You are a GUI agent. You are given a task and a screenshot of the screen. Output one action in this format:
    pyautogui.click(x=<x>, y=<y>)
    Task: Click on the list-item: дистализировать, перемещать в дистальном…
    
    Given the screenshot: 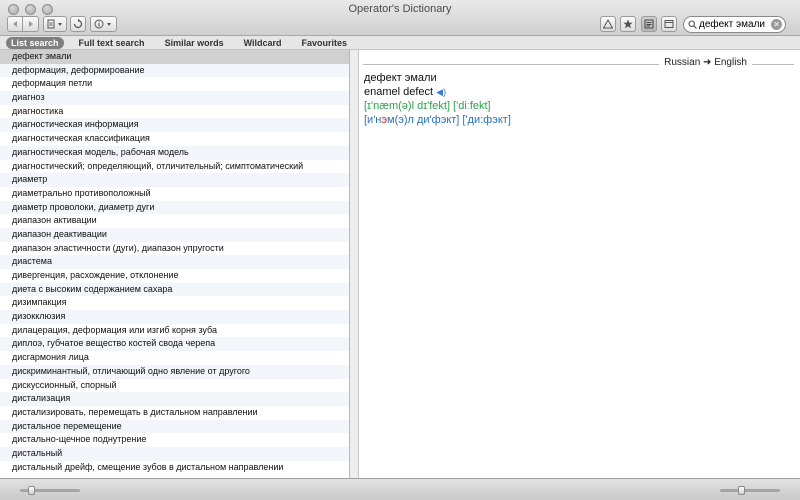 What is the action you would take?
    pyautogui.click(x=174, y=413)
    